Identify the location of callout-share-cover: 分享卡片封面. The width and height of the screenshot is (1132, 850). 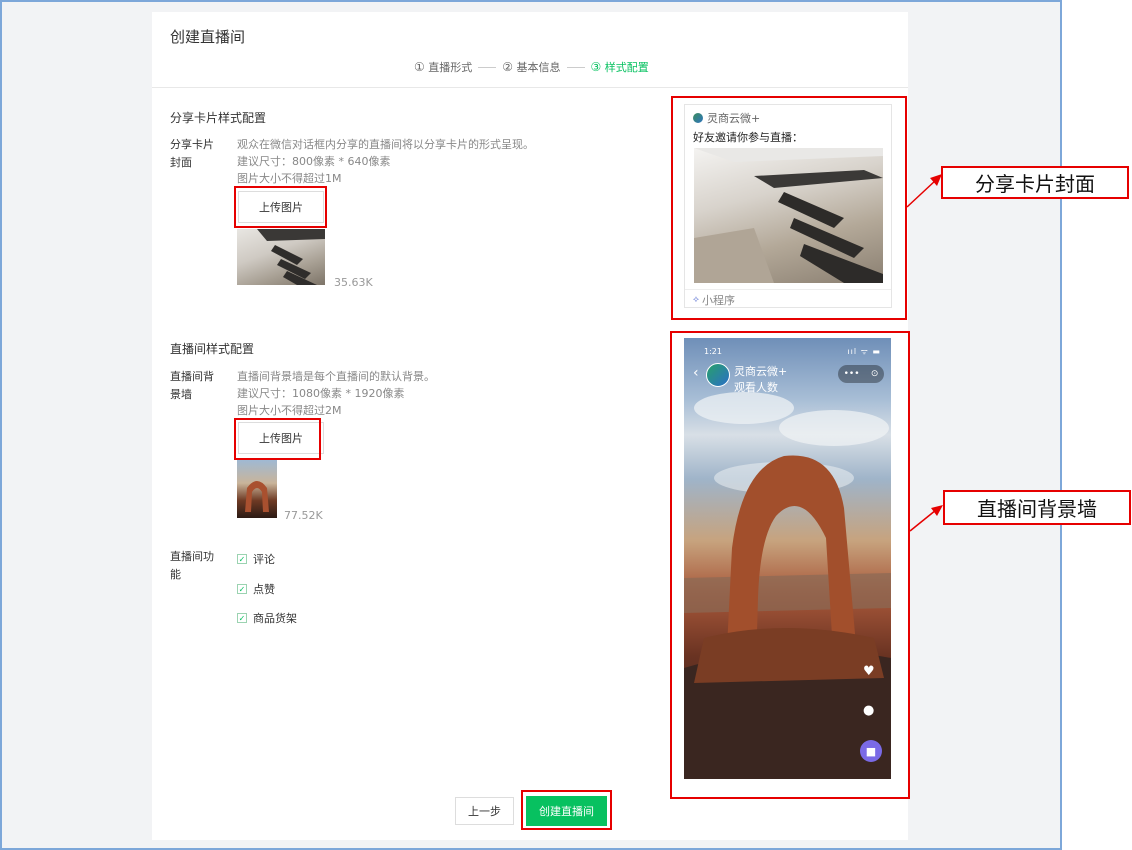
(1035, 182).